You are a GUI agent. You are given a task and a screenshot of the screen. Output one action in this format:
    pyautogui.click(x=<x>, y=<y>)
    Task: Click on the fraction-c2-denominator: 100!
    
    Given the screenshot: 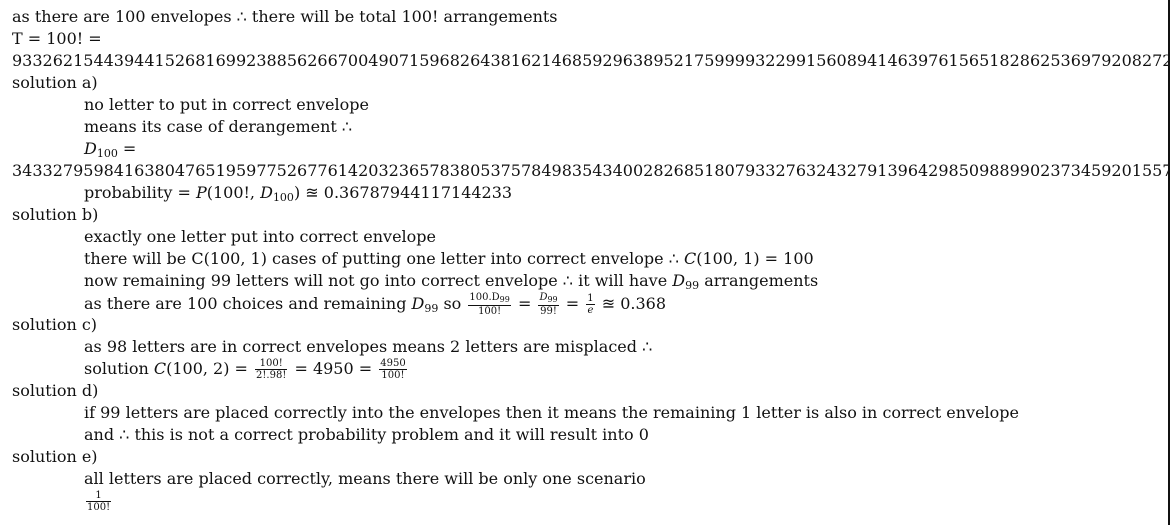 What is the action you would take?
    pyautogui.click(x=393, y=375)
    